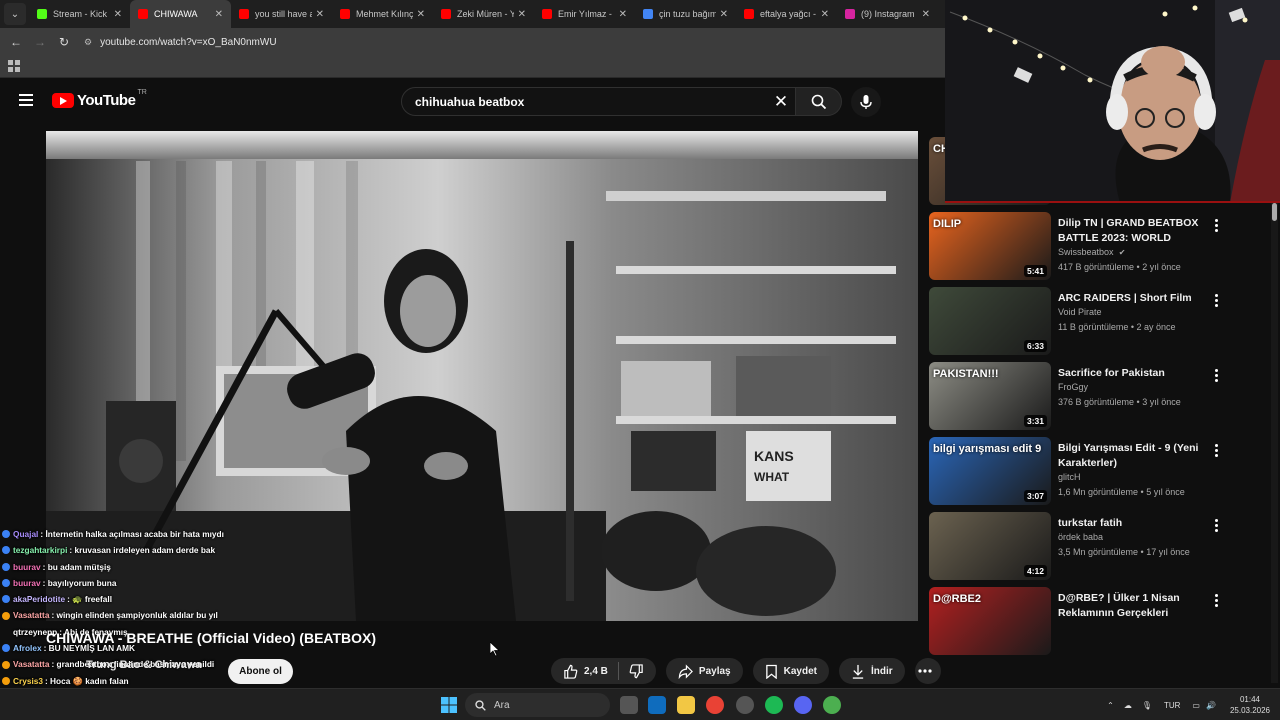 The width and height of the screenshot is (1280, 720). What do you see at coordinates (774, 705) in the screenshot?
I see `spotify-icon` at bounding box center [774, 705].